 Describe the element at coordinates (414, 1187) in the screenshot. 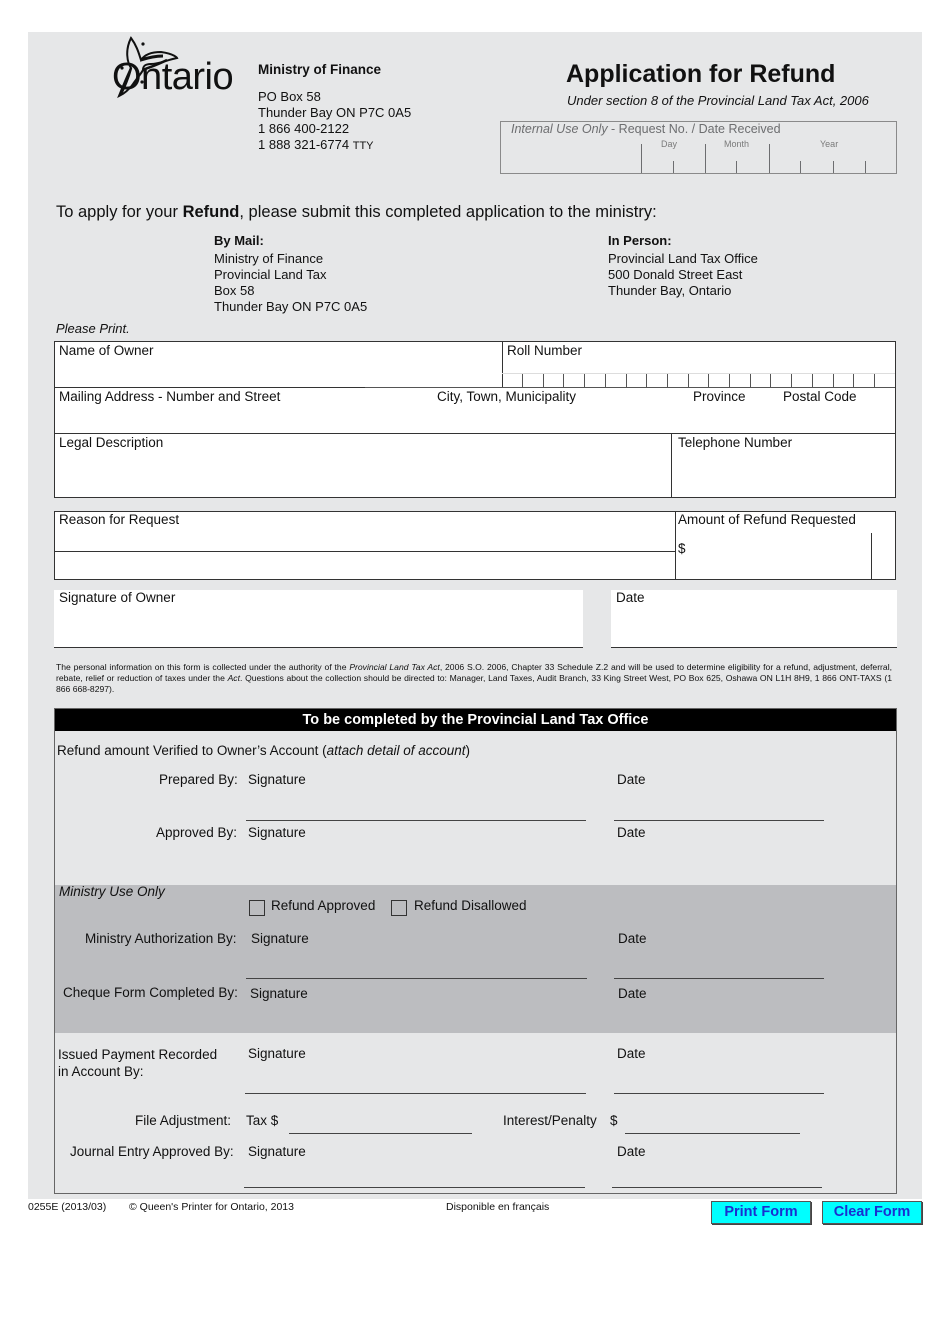

I see `journal-entry-signature-line` at that location.